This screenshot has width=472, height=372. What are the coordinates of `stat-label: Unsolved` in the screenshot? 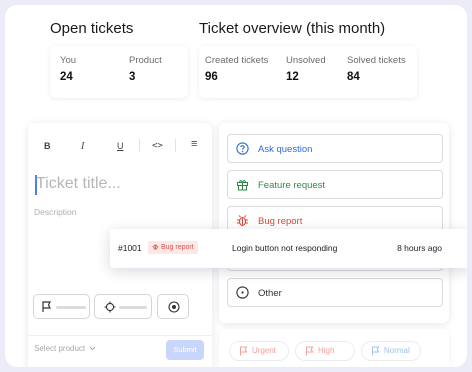 It's located at (306, 60).